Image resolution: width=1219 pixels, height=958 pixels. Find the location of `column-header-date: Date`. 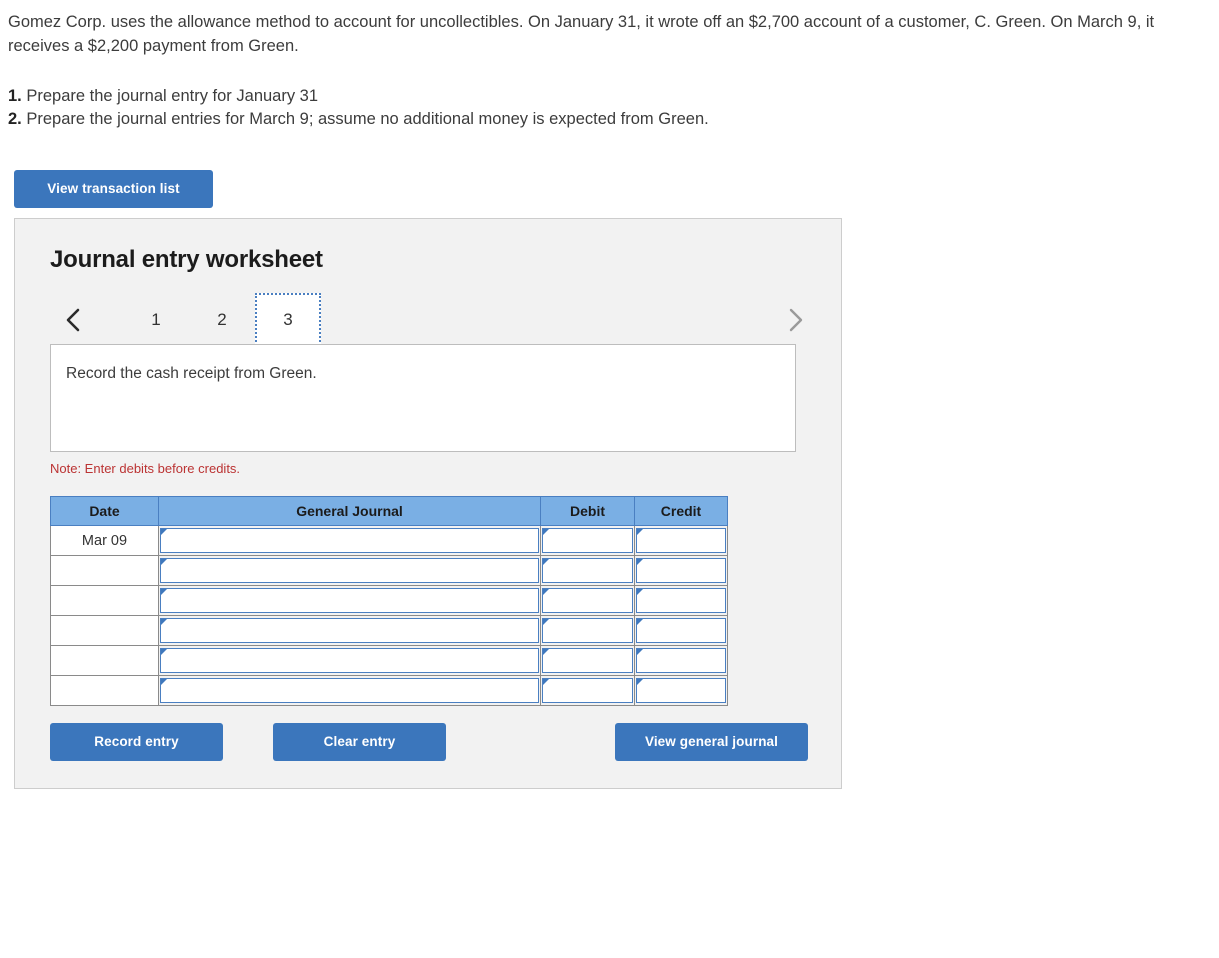

column-header-date: Date is located at coordinates (104, 511).